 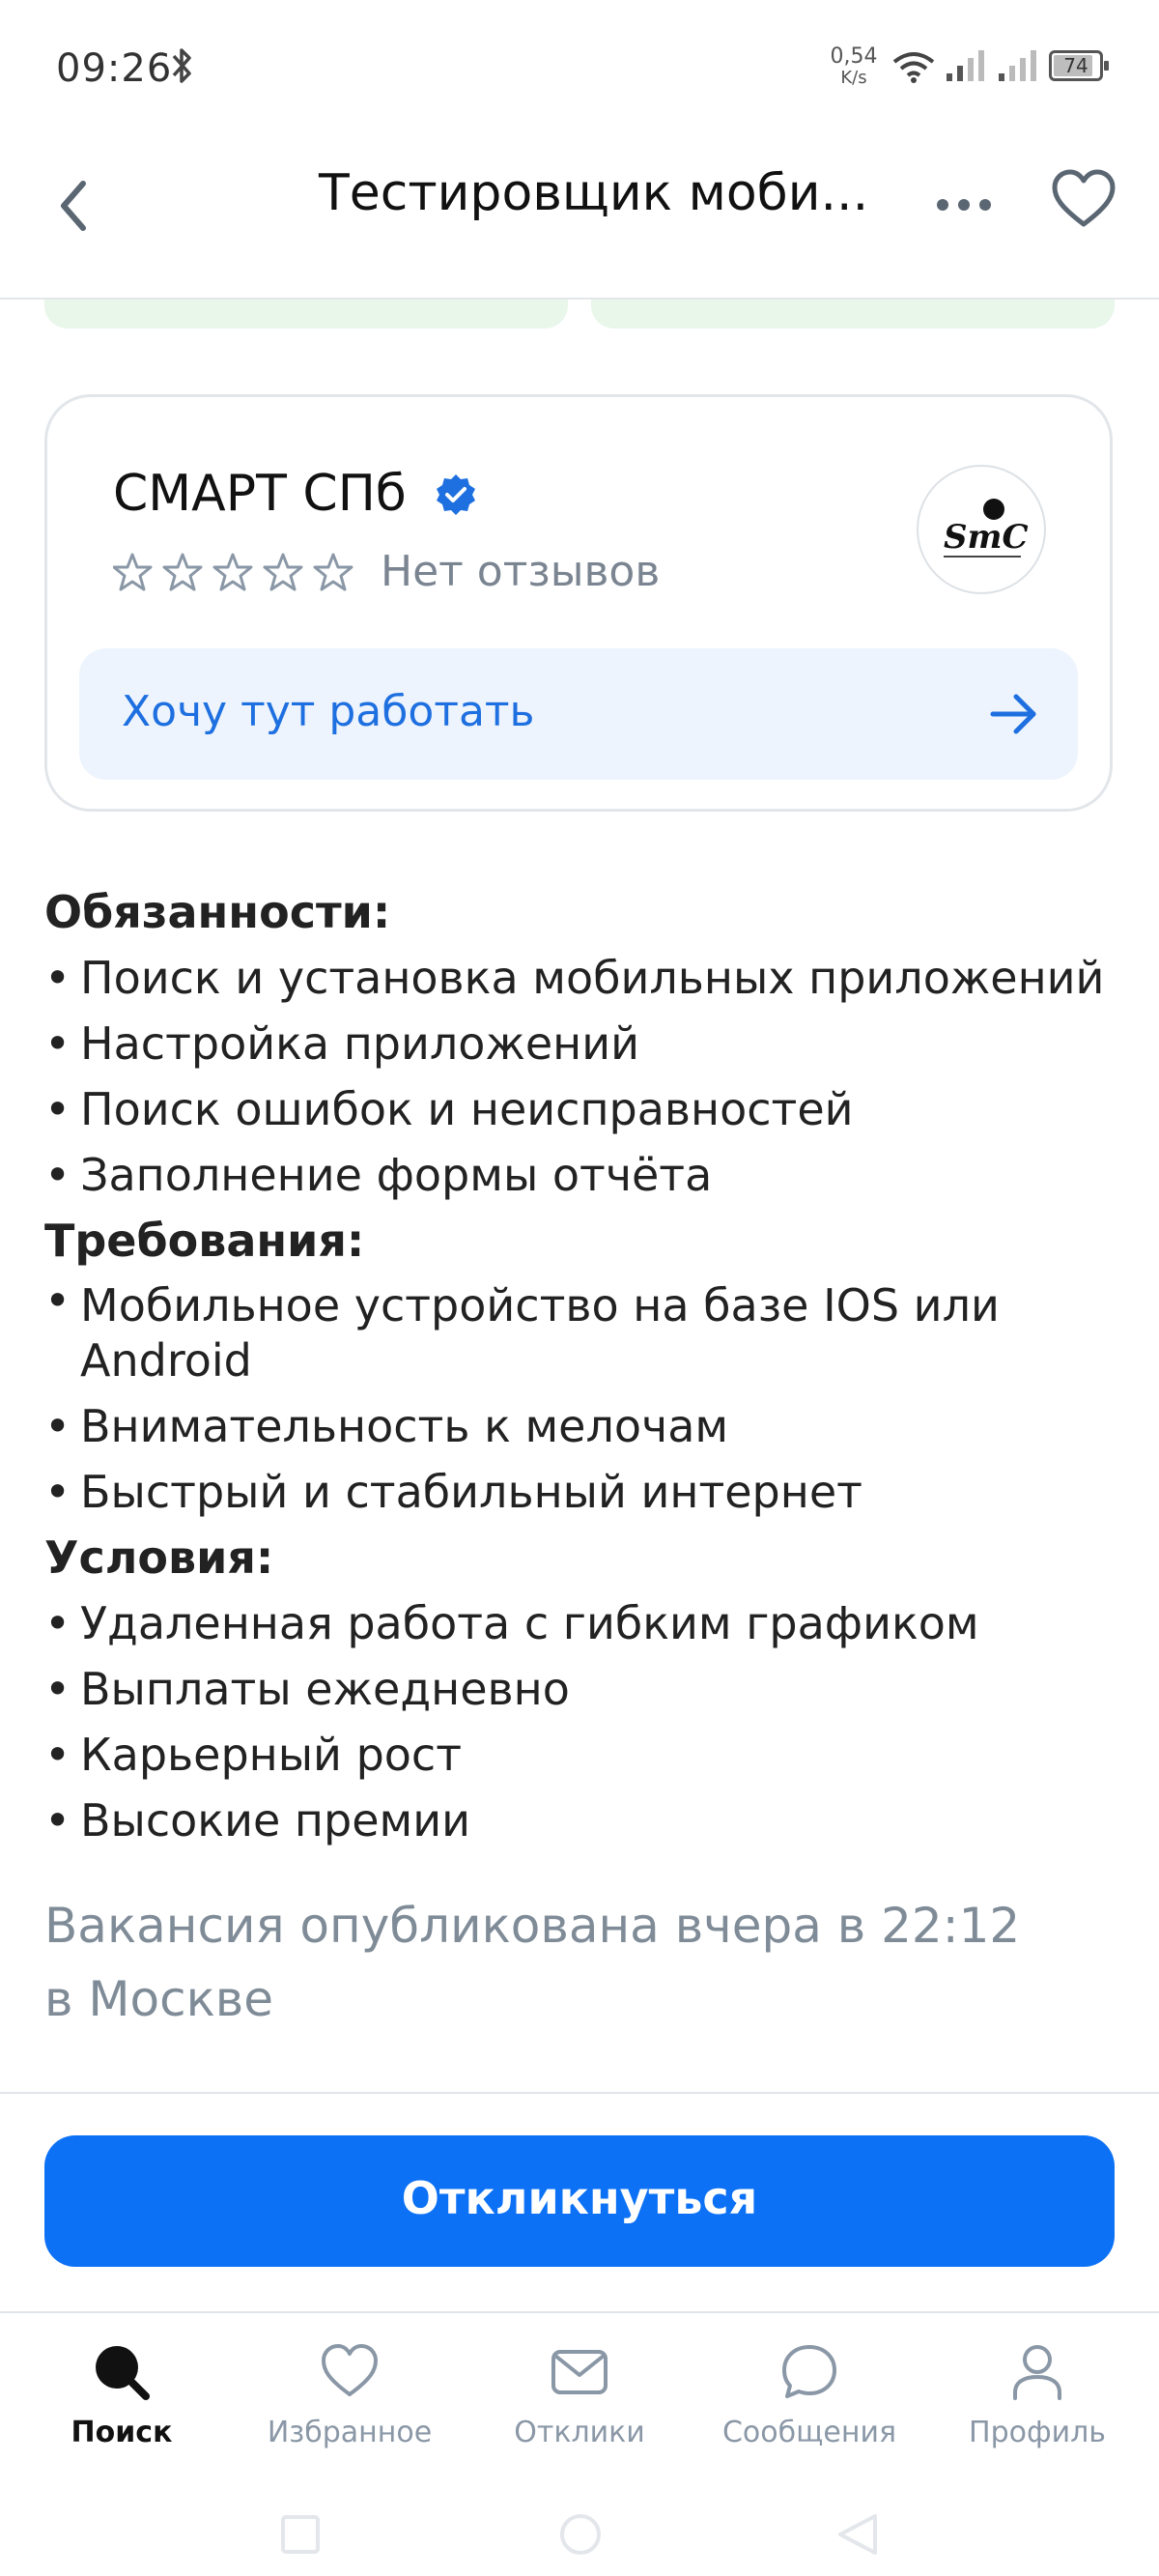 I want to click on chat-icon, so click(x=809, y=2371).